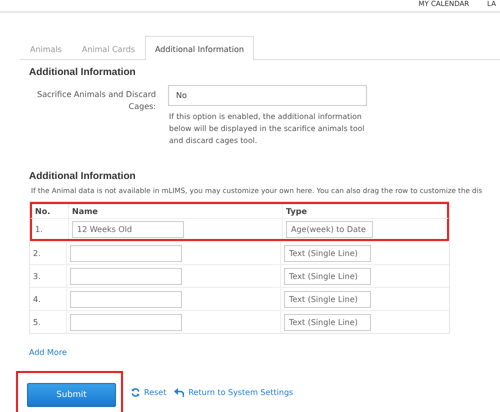 Image resolution: width=500 pixels, height=412 pixels. I want to click on row-number: 1., so click(39, 229).